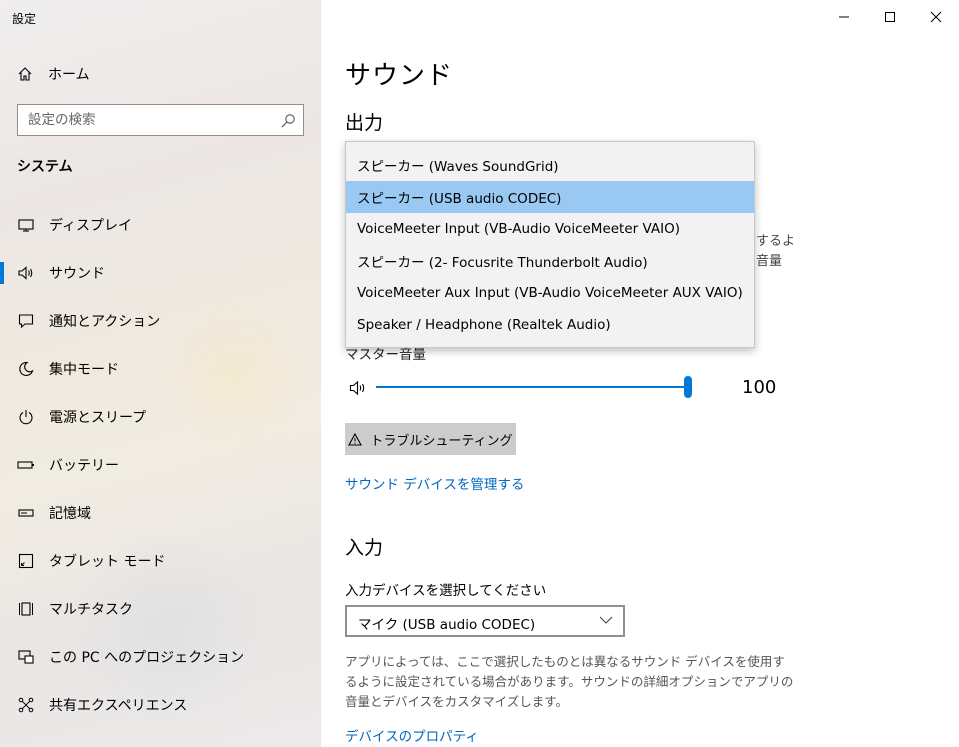 Image resolution: width=959 pixels, height=747 pixels. Describe the element at coordinates (26, 609) in the screenshot. I see `multitask-icon` at that location.